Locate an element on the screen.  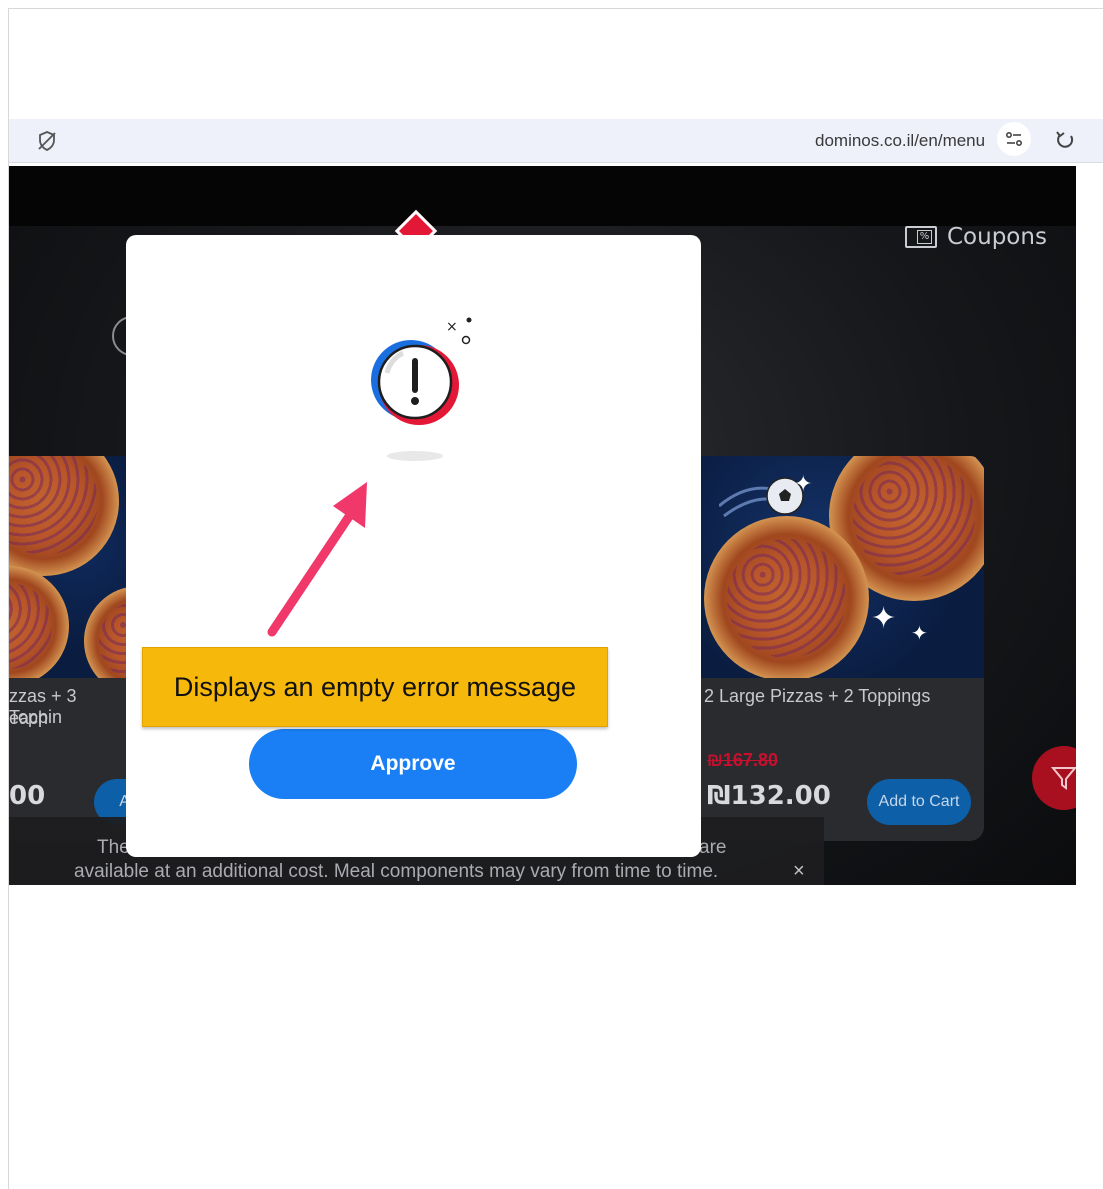
site-settings-button is located at coordinates (1014, 139).